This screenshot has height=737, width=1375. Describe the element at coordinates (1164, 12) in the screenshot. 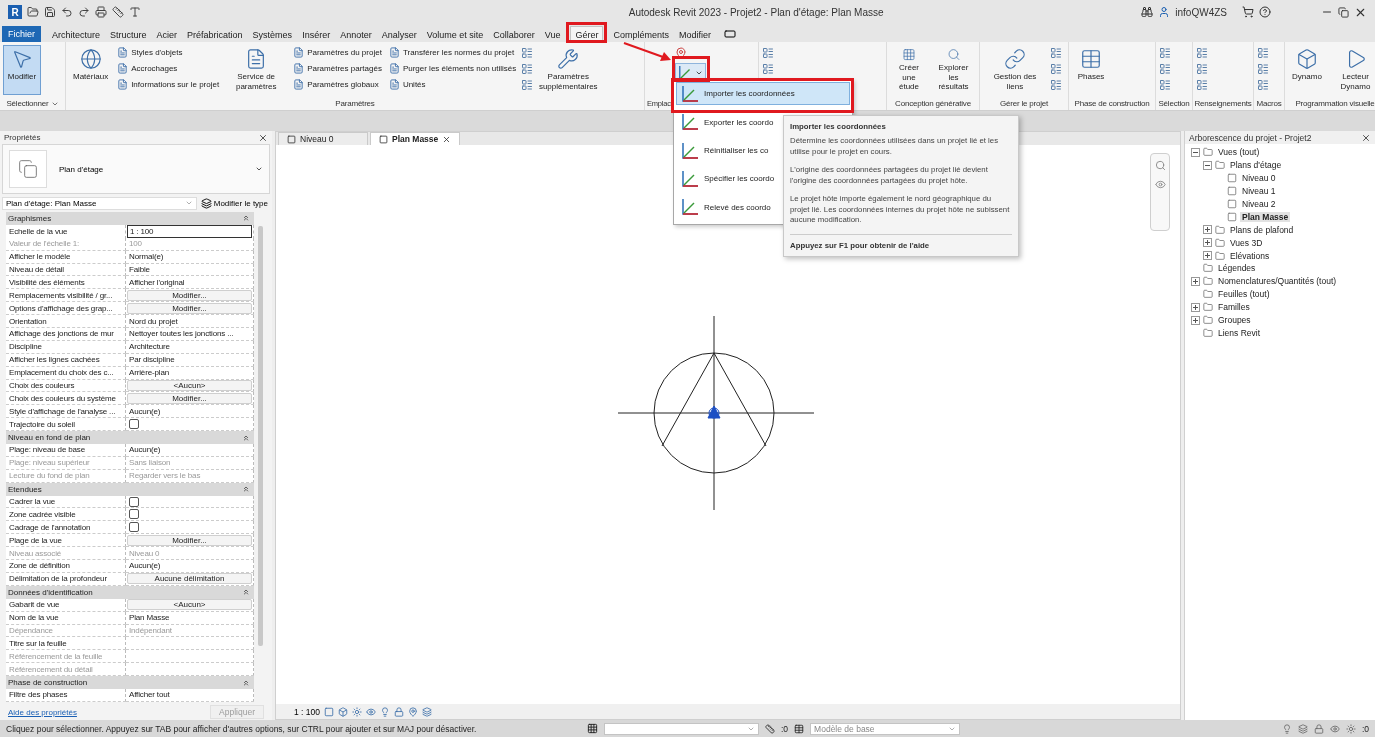

I see `user-icon` at that location.